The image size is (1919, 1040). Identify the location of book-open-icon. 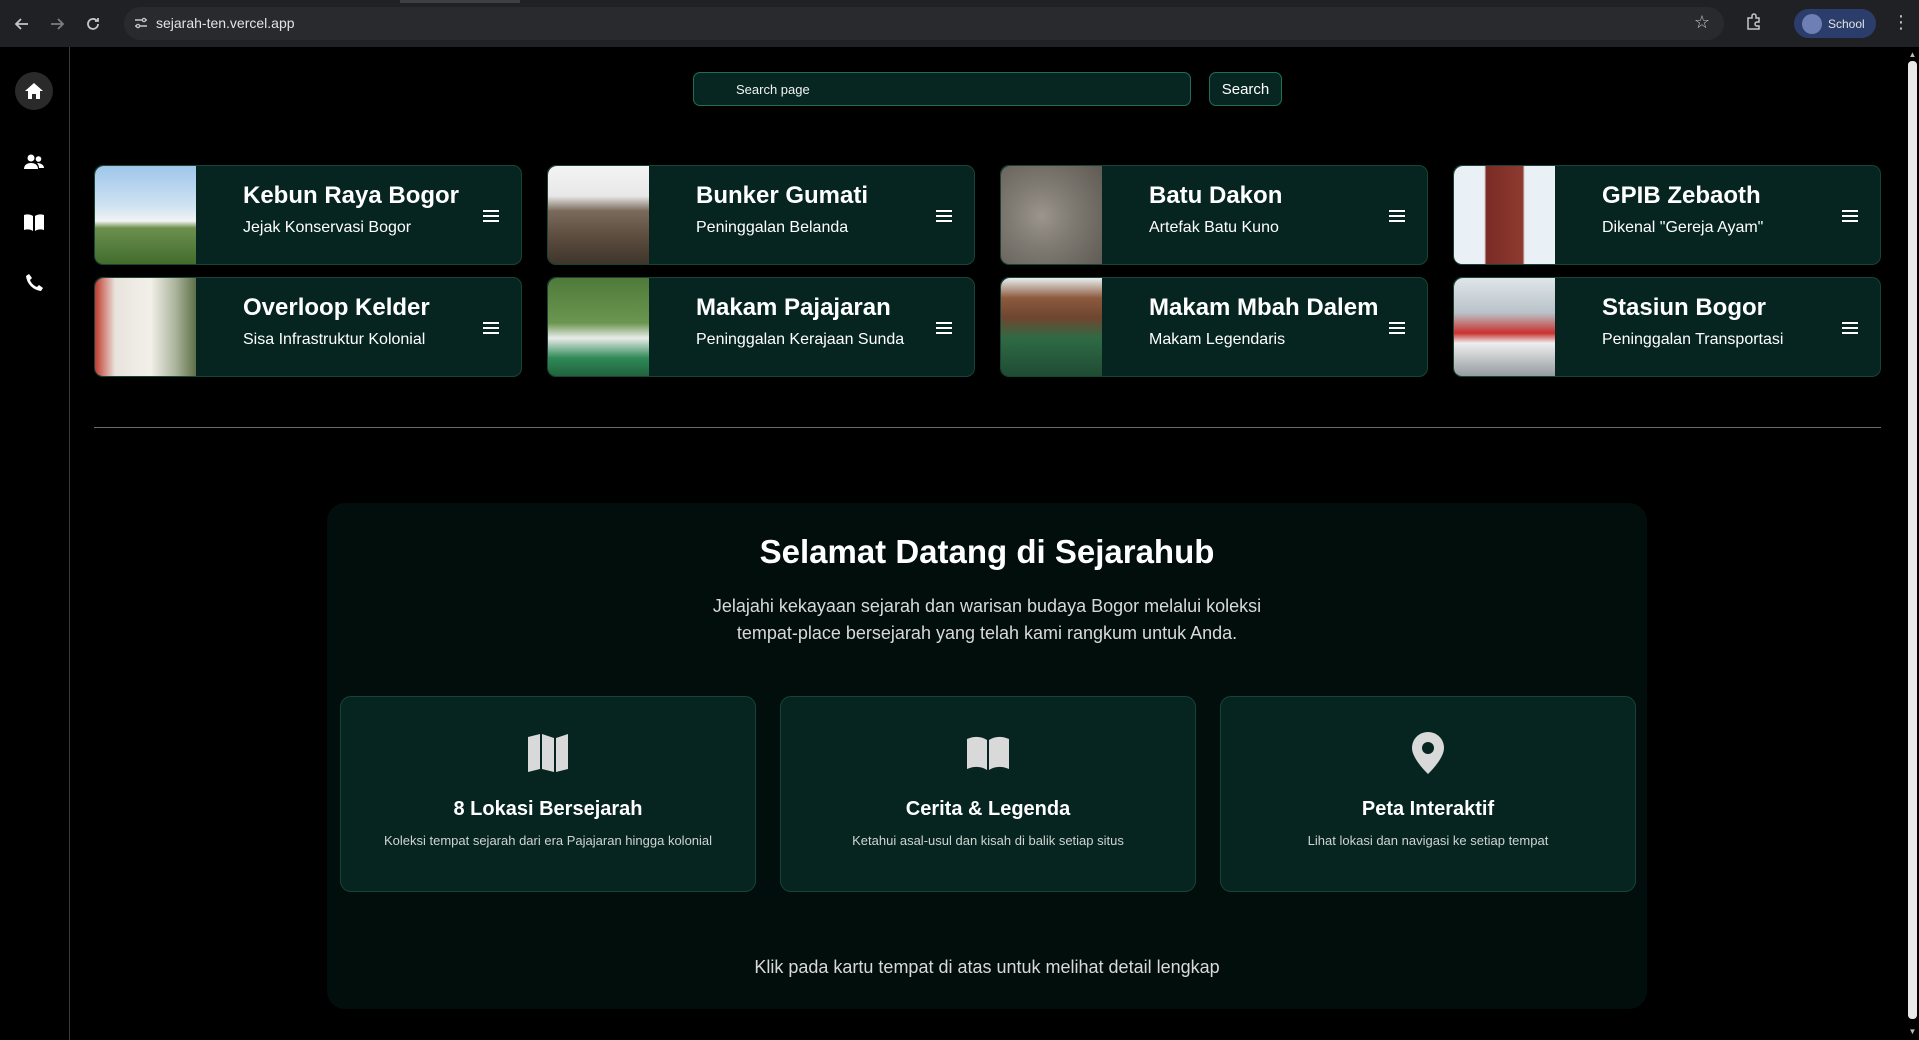
(988, 753).